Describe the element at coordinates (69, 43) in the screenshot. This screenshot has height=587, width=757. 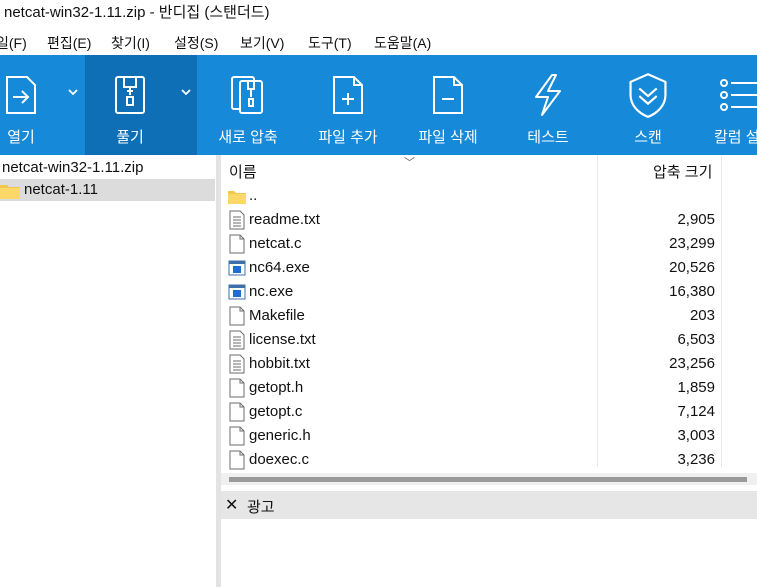
I see `menu-edit: 편집(E)` at that location.